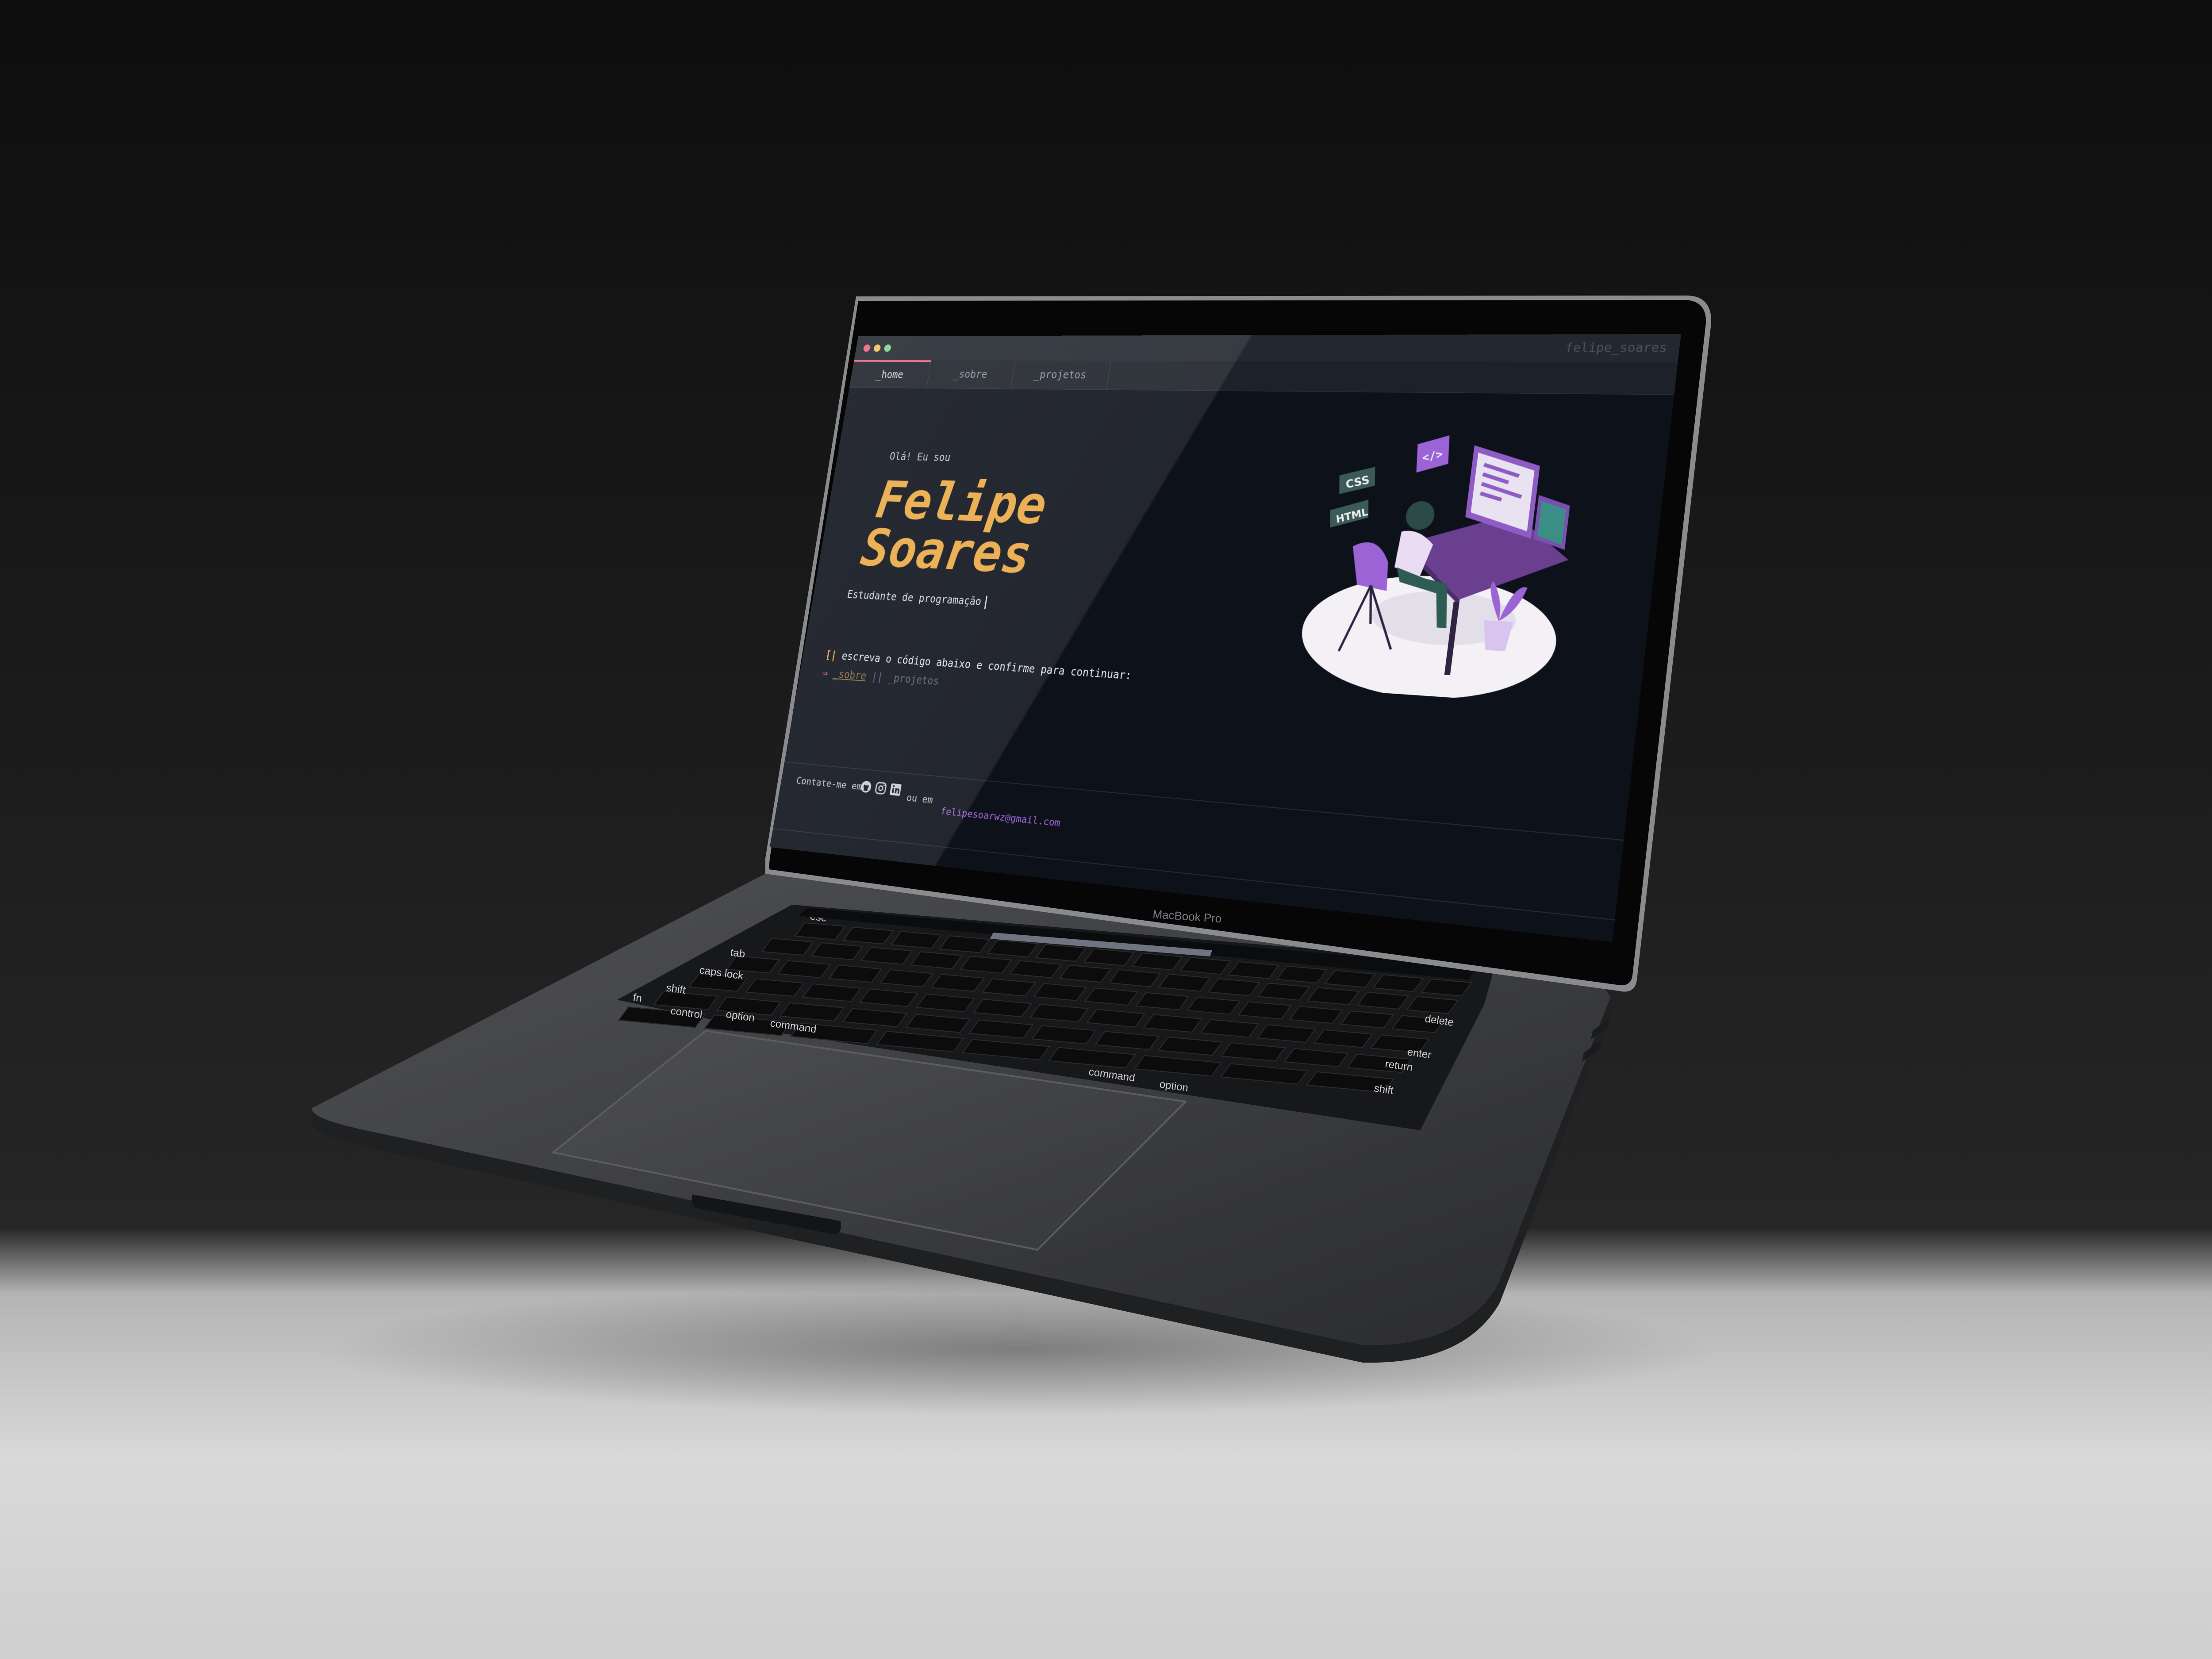 This screenshot has width=2212, height=1659. Describe the element at coordinates (825, 674) in the screenshot. I see `arrow-icon: ⇒` at that location.